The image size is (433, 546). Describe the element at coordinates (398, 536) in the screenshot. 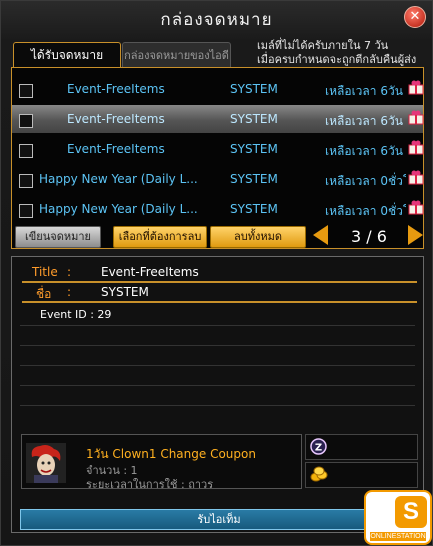

I see `logo-text: ONLINESTATION` at that location.